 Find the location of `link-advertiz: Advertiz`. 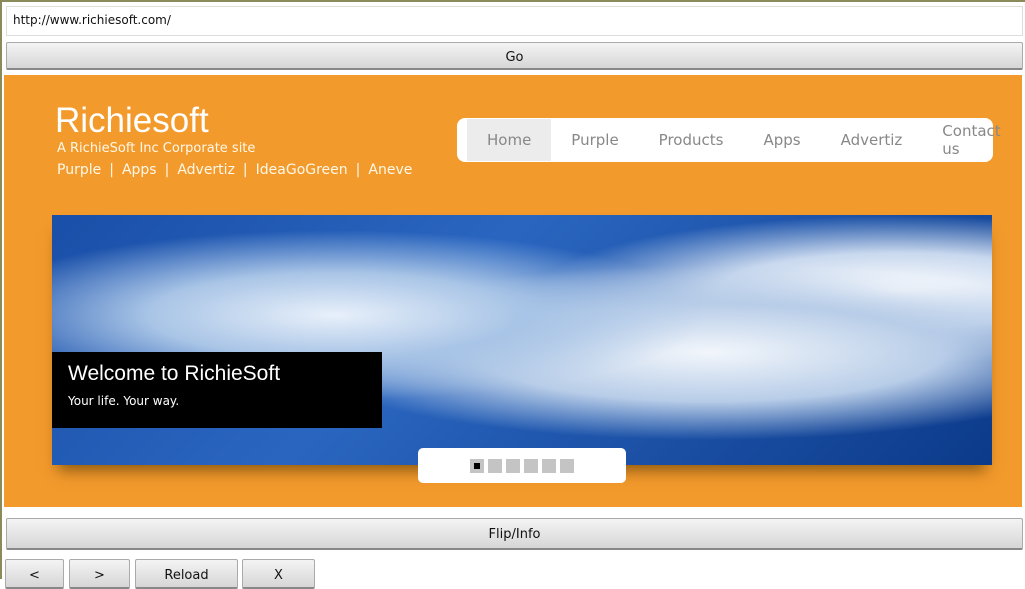

link-advertiz: Advertiz is located at coordinates (206, 170).